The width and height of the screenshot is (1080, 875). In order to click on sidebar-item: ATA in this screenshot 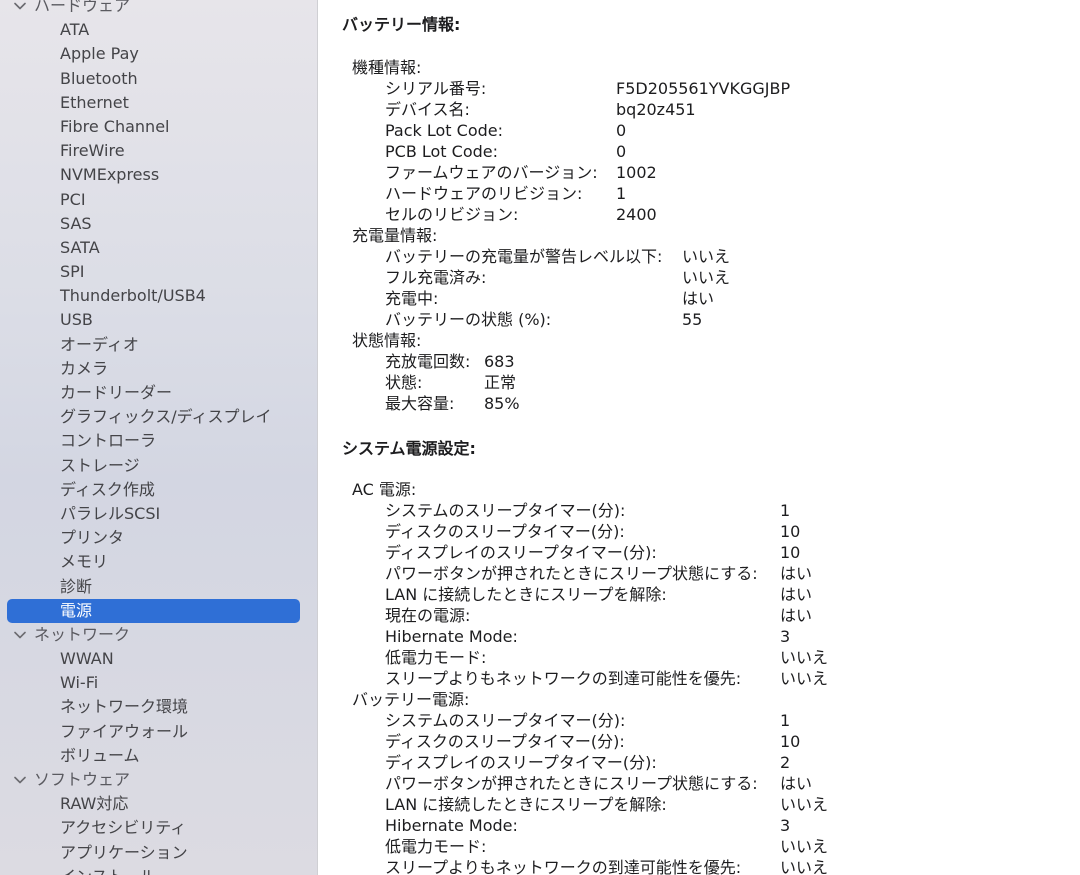, I will do `click(158, 30)`.